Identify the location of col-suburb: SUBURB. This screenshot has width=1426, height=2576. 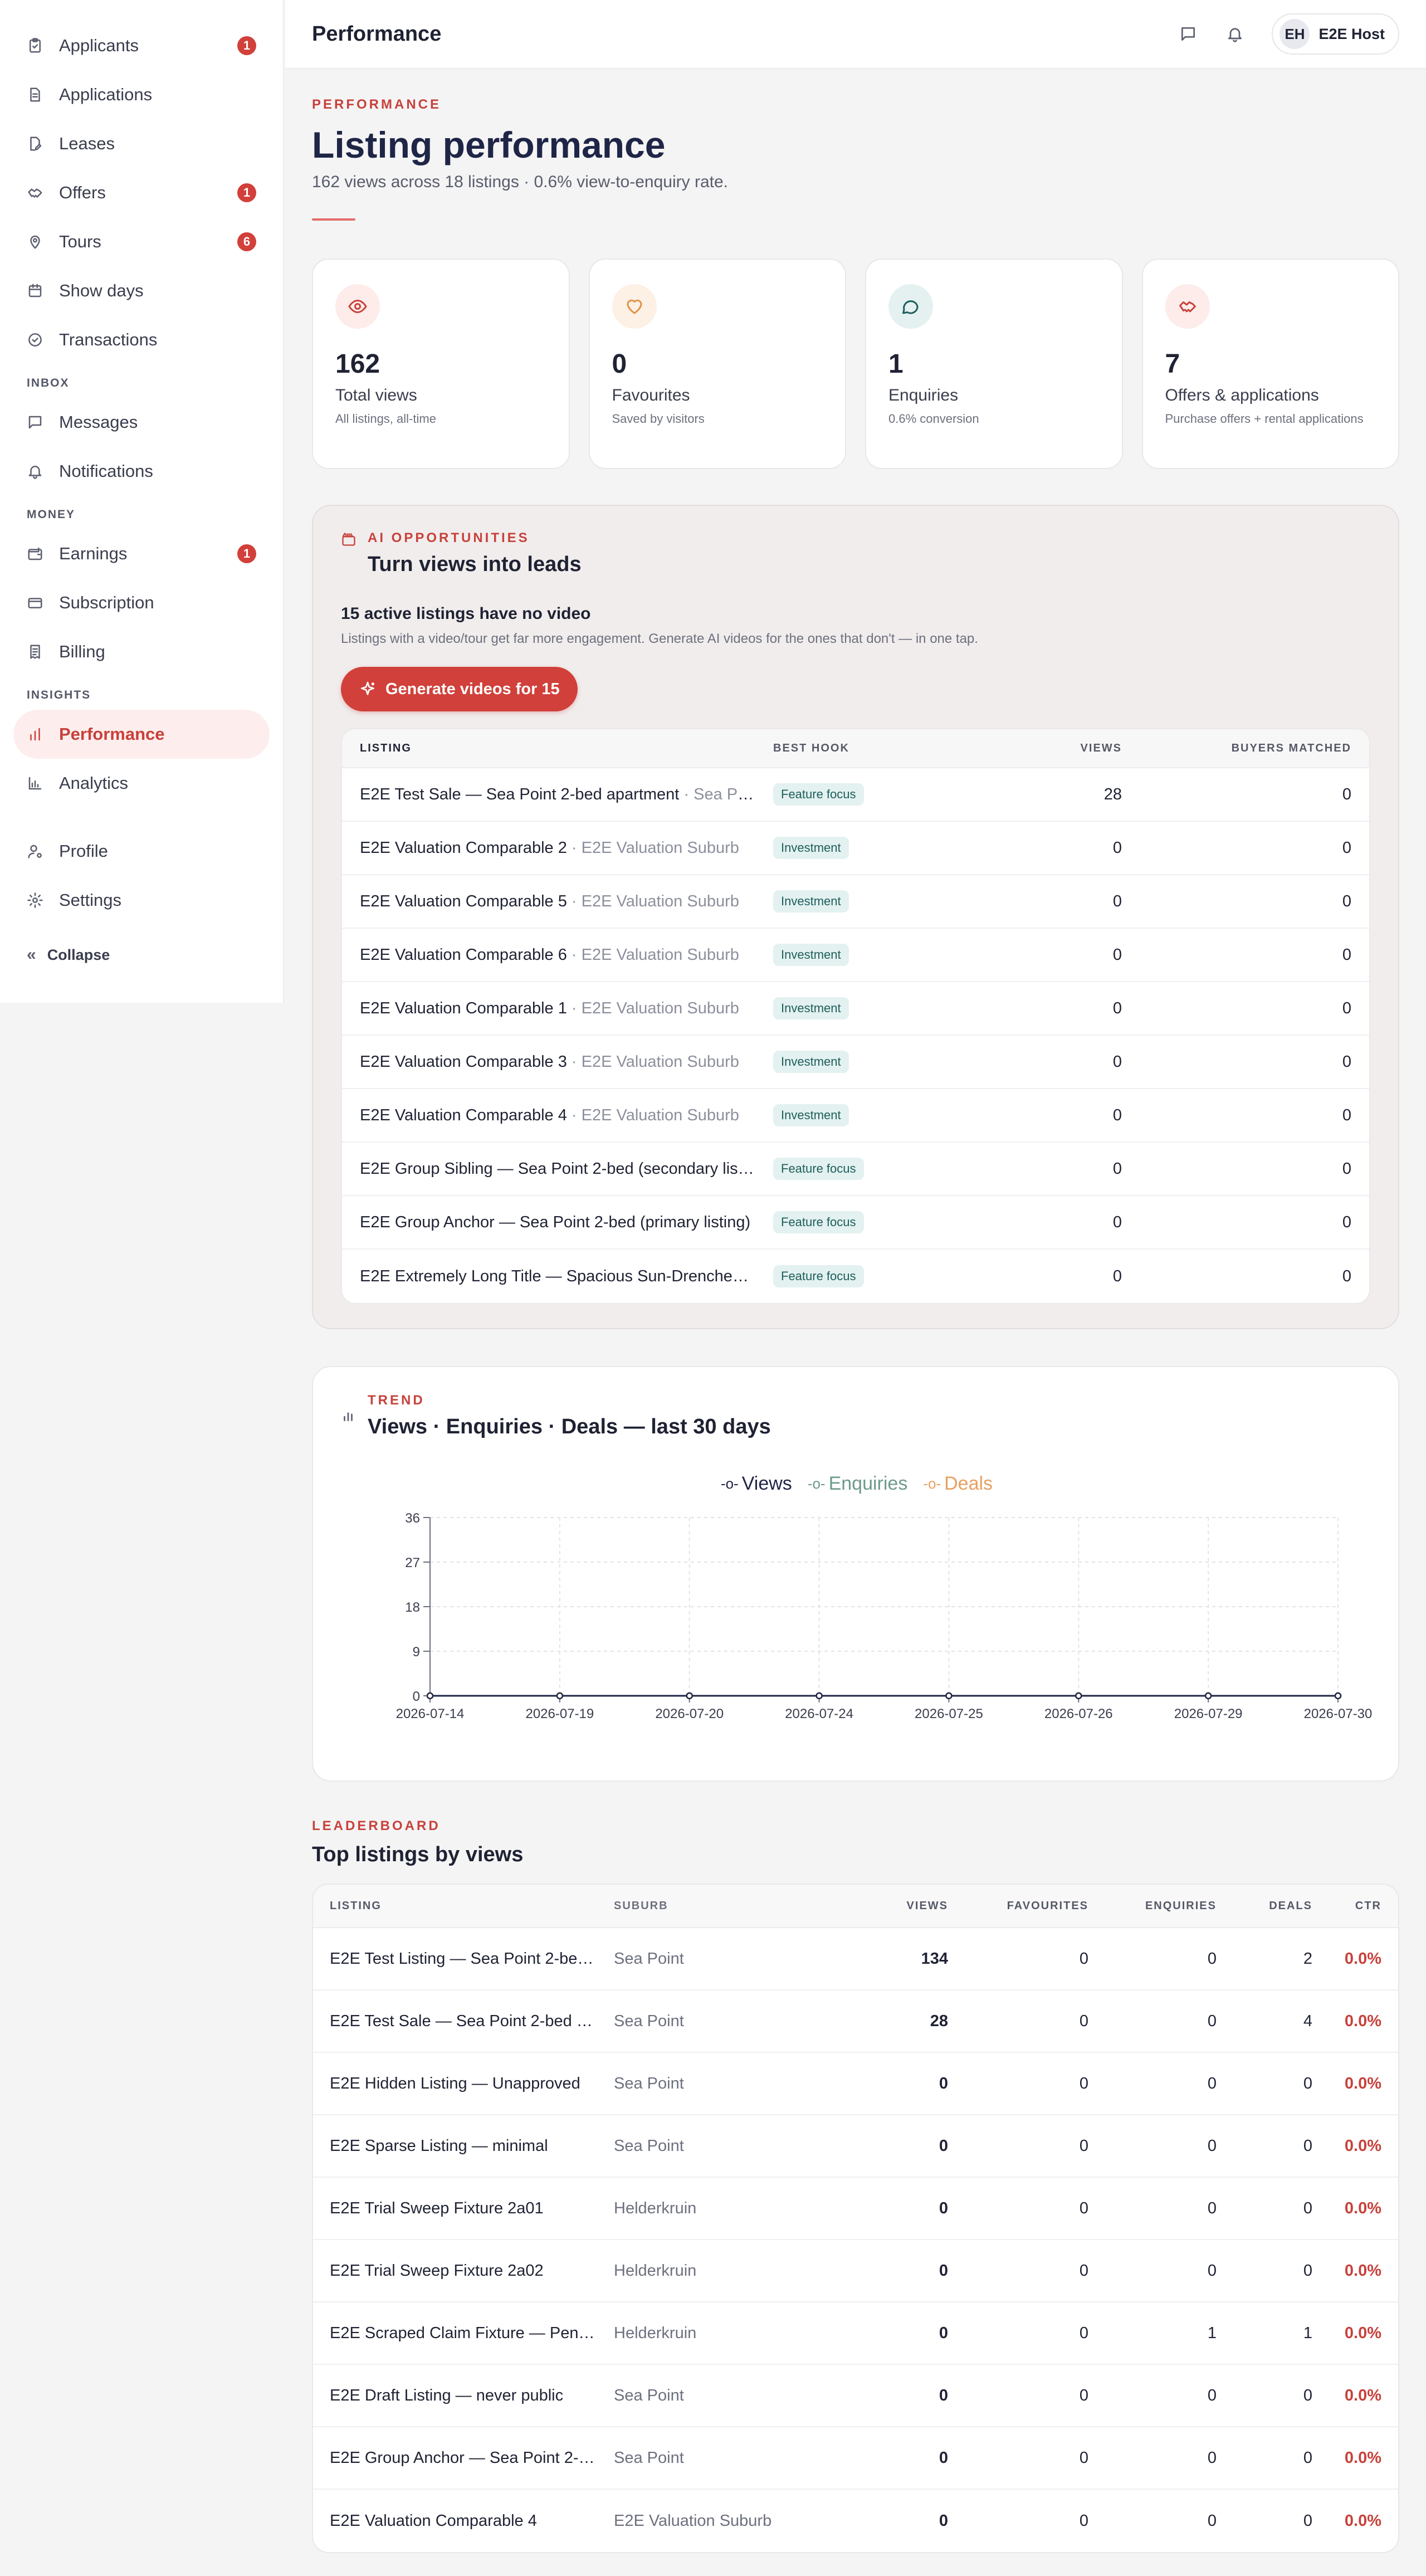
(717, 1906).